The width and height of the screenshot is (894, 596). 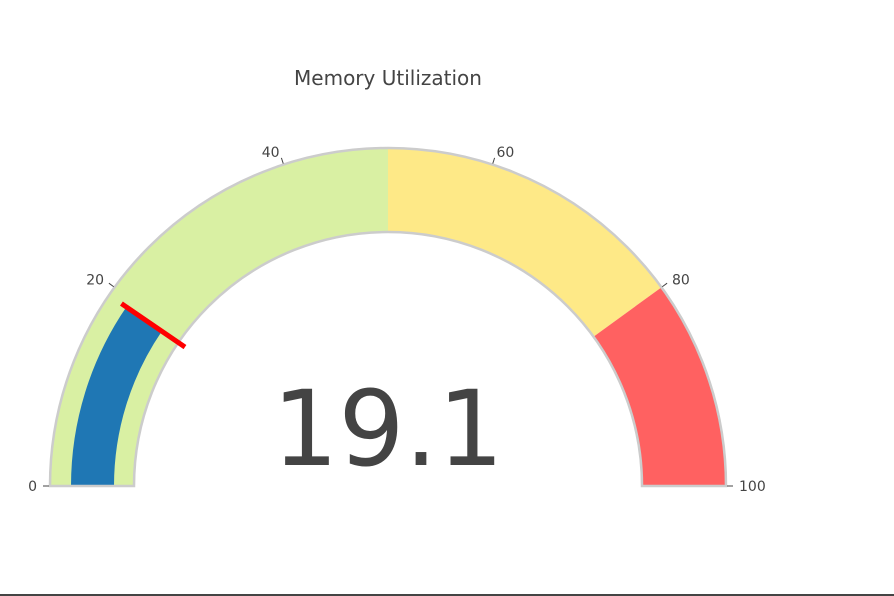 What do you see at coordinates (752, 487) in the screenshot?
I see `gauge-tick-label: 100` at bounding box center [752, 487].